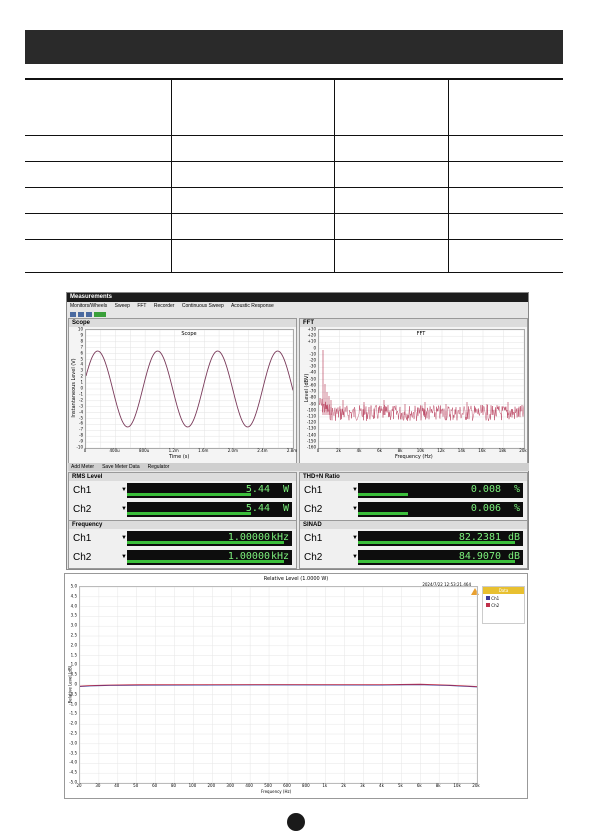 This screenshot has height=839, width=595. What do you see at coordinates (516, 508) in the screenshot?
I see `meter-unit: %` at bounding box center [516, 508].